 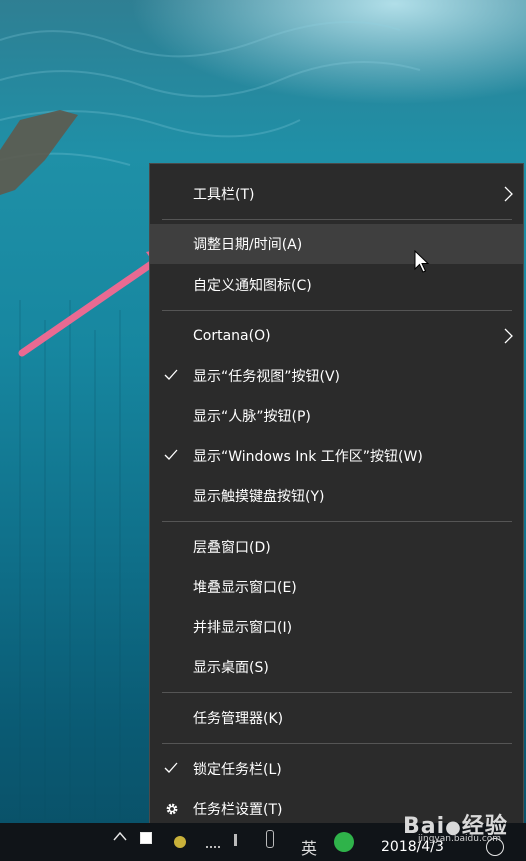 What do you see at coordinates (238, 810) in the screenshot?
I see `menu-item-label: 任务栏设置(T)` at bounding box center [238, 810].